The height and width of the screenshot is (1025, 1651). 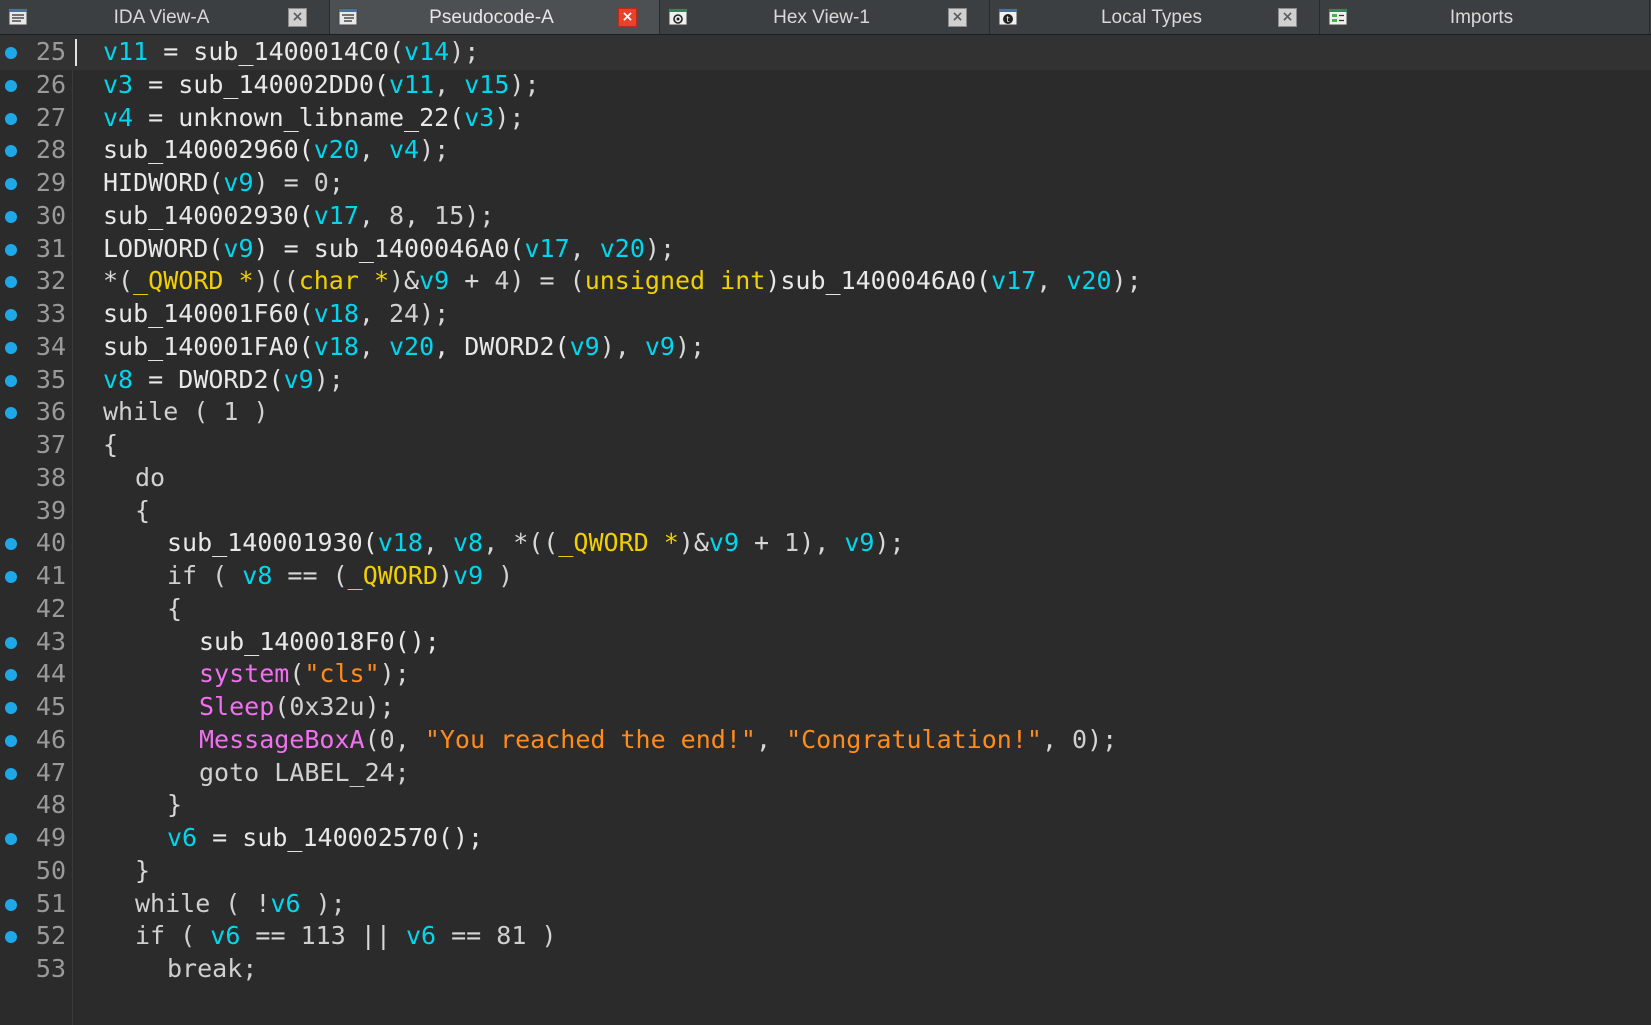 I want to click on code-line: 45 Sleep(0x32u);, so click(x=825, y=707).